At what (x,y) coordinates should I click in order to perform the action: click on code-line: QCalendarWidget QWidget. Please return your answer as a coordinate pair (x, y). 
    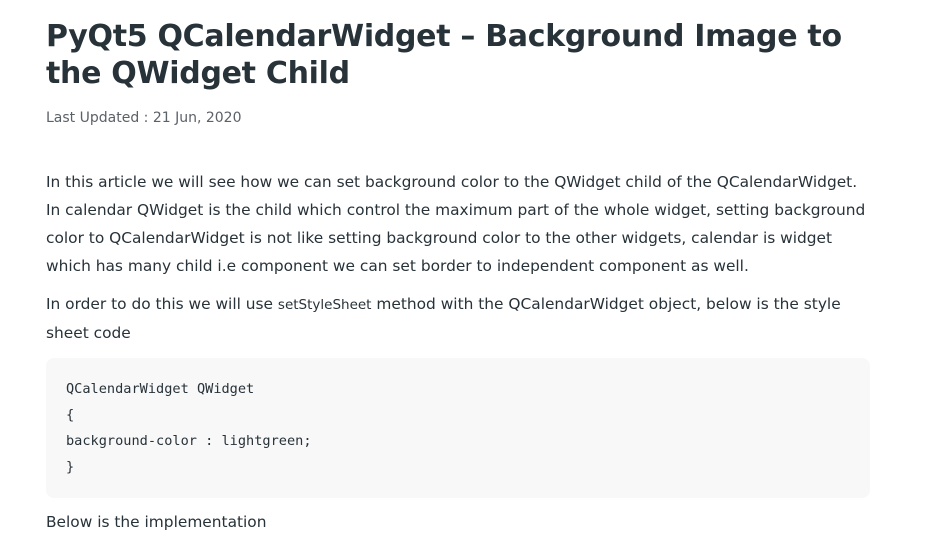
    Looking at the image, I should click on (160, 389).